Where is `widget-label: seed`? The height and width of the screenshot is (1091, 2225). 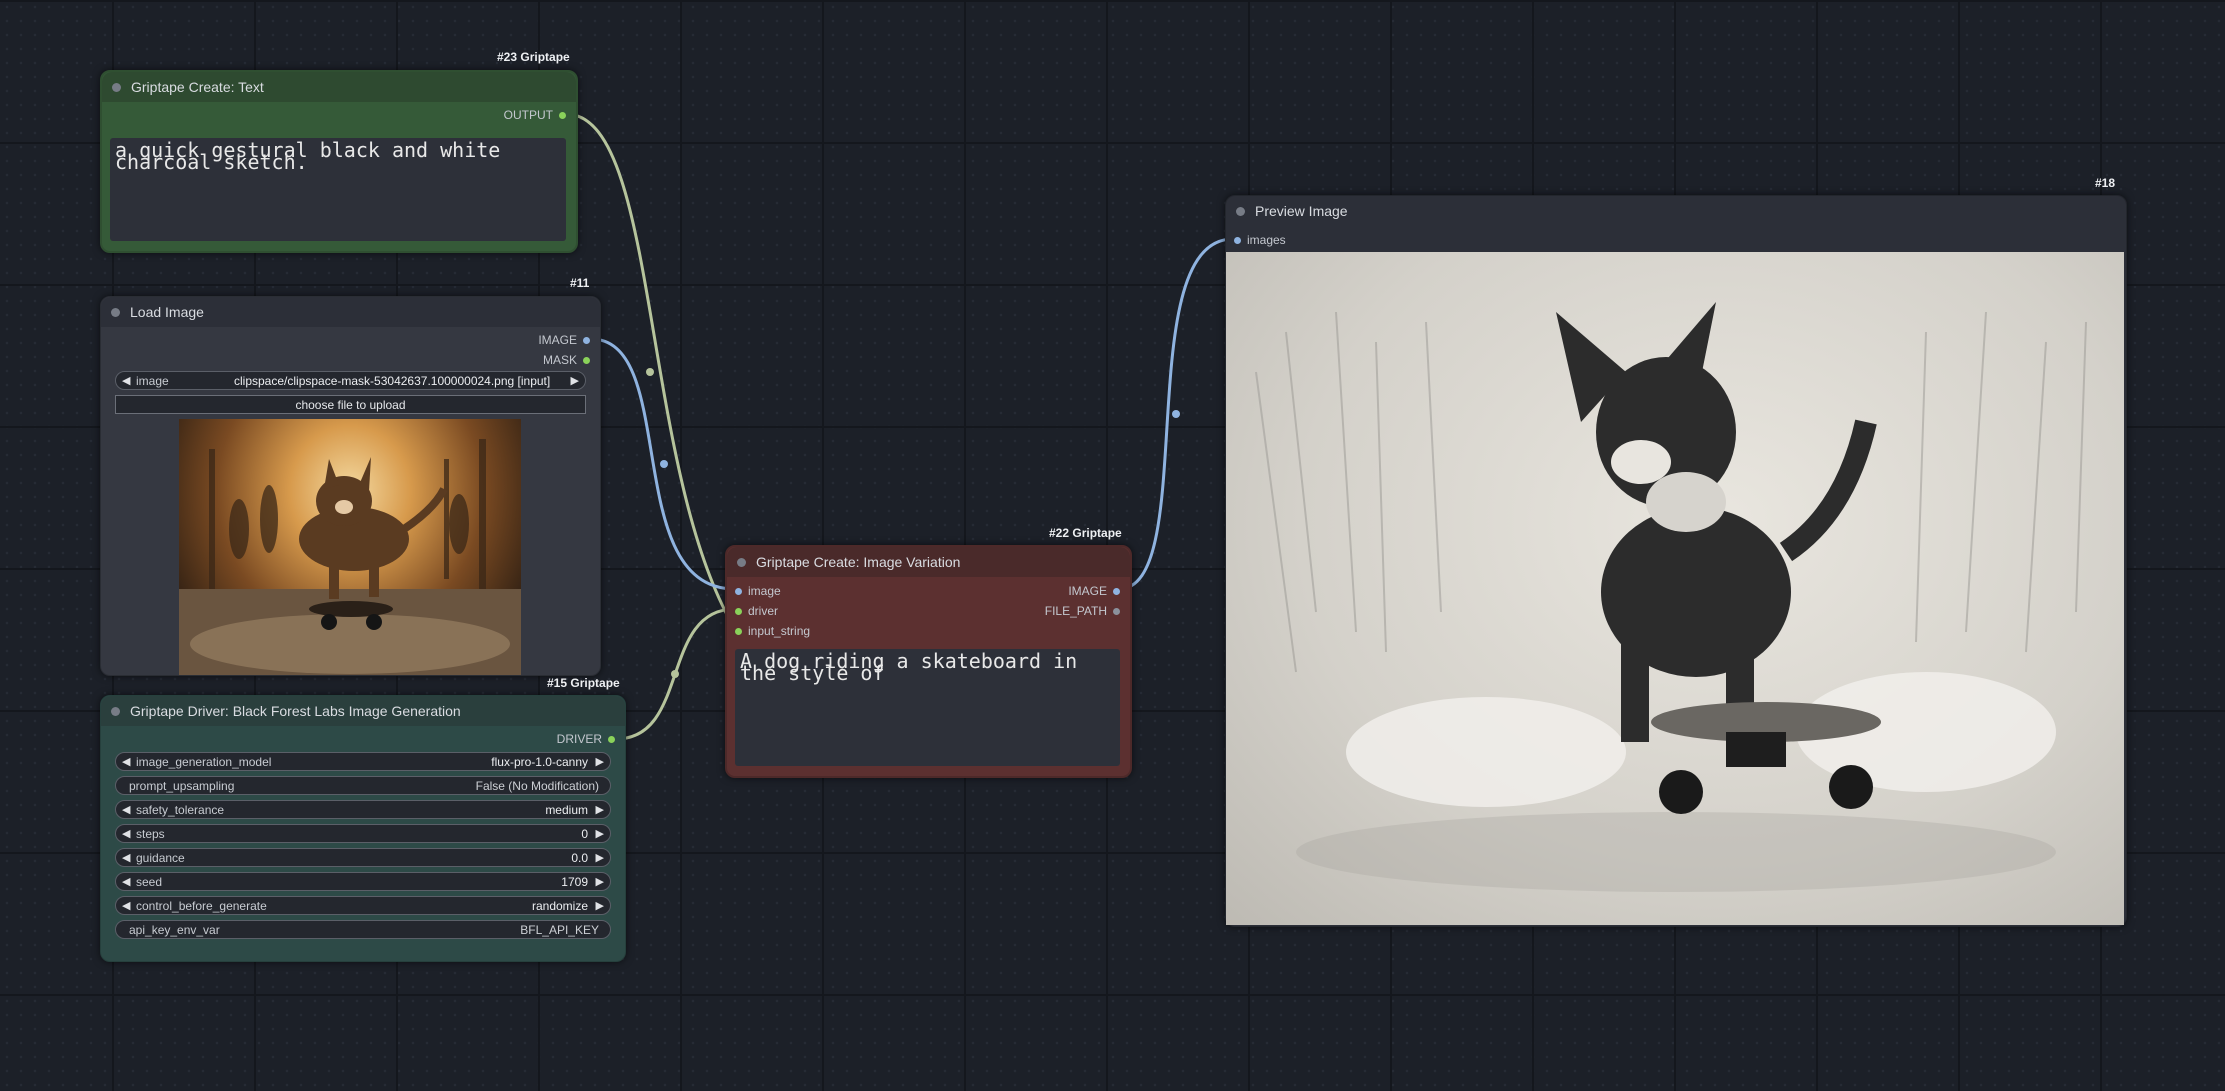
widget-label: seed is located at coordinates (149, 882).